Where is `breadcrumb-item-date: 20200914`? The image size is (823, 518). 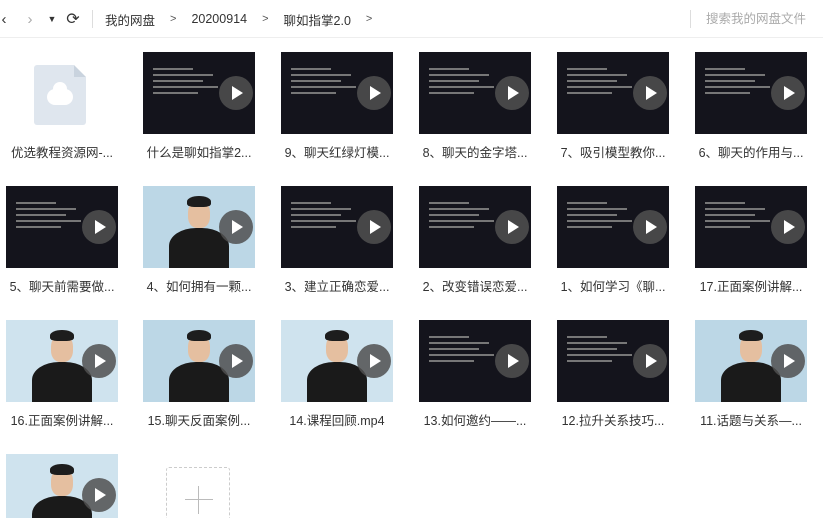
breadcrumb-item-date: 20200914 is located at coordinates (219, 19).